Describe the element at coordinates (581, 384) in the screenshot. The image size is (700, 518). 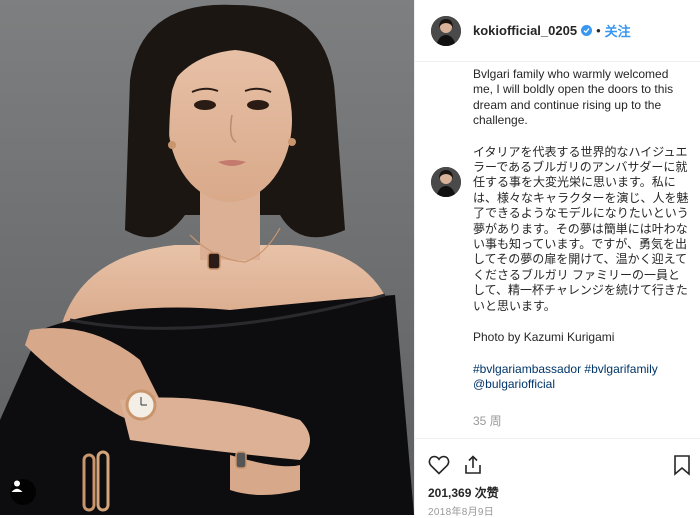
I see `mention-link: @bulgariofficial` at that location.